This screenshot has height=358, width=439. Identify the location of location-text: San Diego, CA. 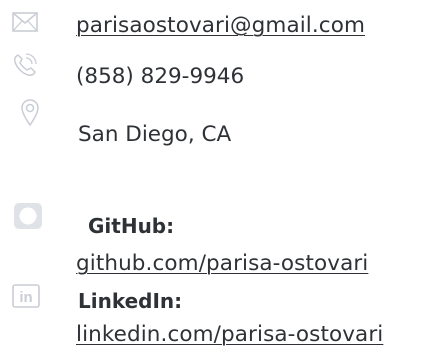
(155, 134).